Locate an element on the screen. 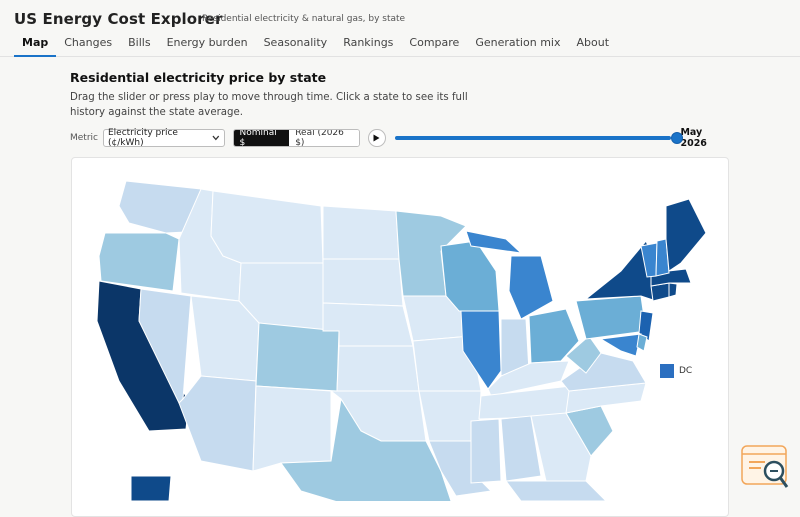 This screenshot has height=517, width=800. state-pa is located at coordinates (611, 317).